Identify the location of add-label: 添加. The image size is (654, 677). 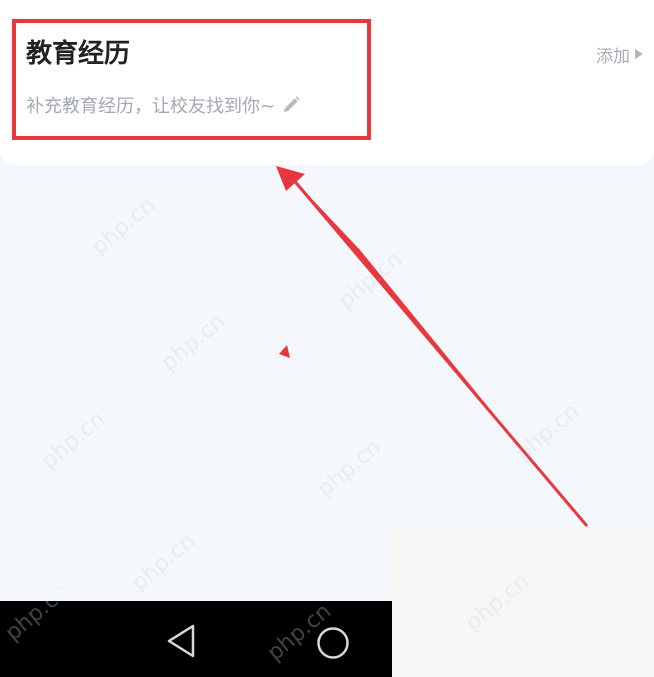
(613, 56).